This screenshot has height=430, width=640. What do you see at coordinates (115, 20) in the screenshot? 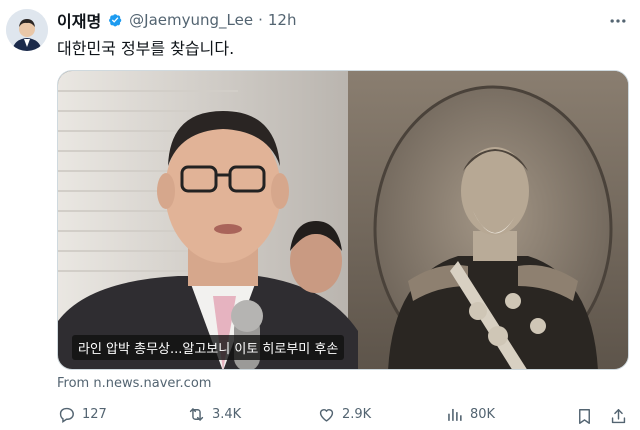
I see `verified-badge-icon` at bounding box center [115, 20].